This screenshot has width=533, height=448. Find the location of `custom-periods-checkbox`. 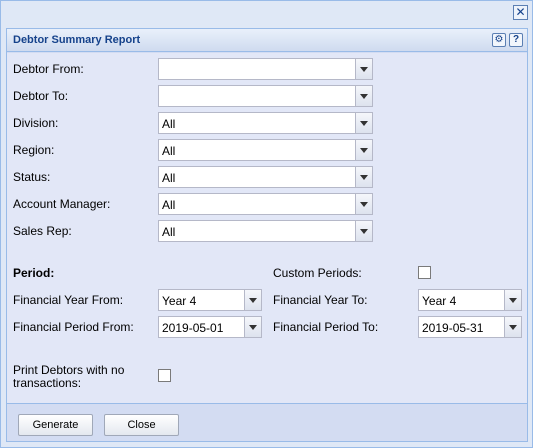

custom-periods-checkbox is located at coordinates (424, 272).